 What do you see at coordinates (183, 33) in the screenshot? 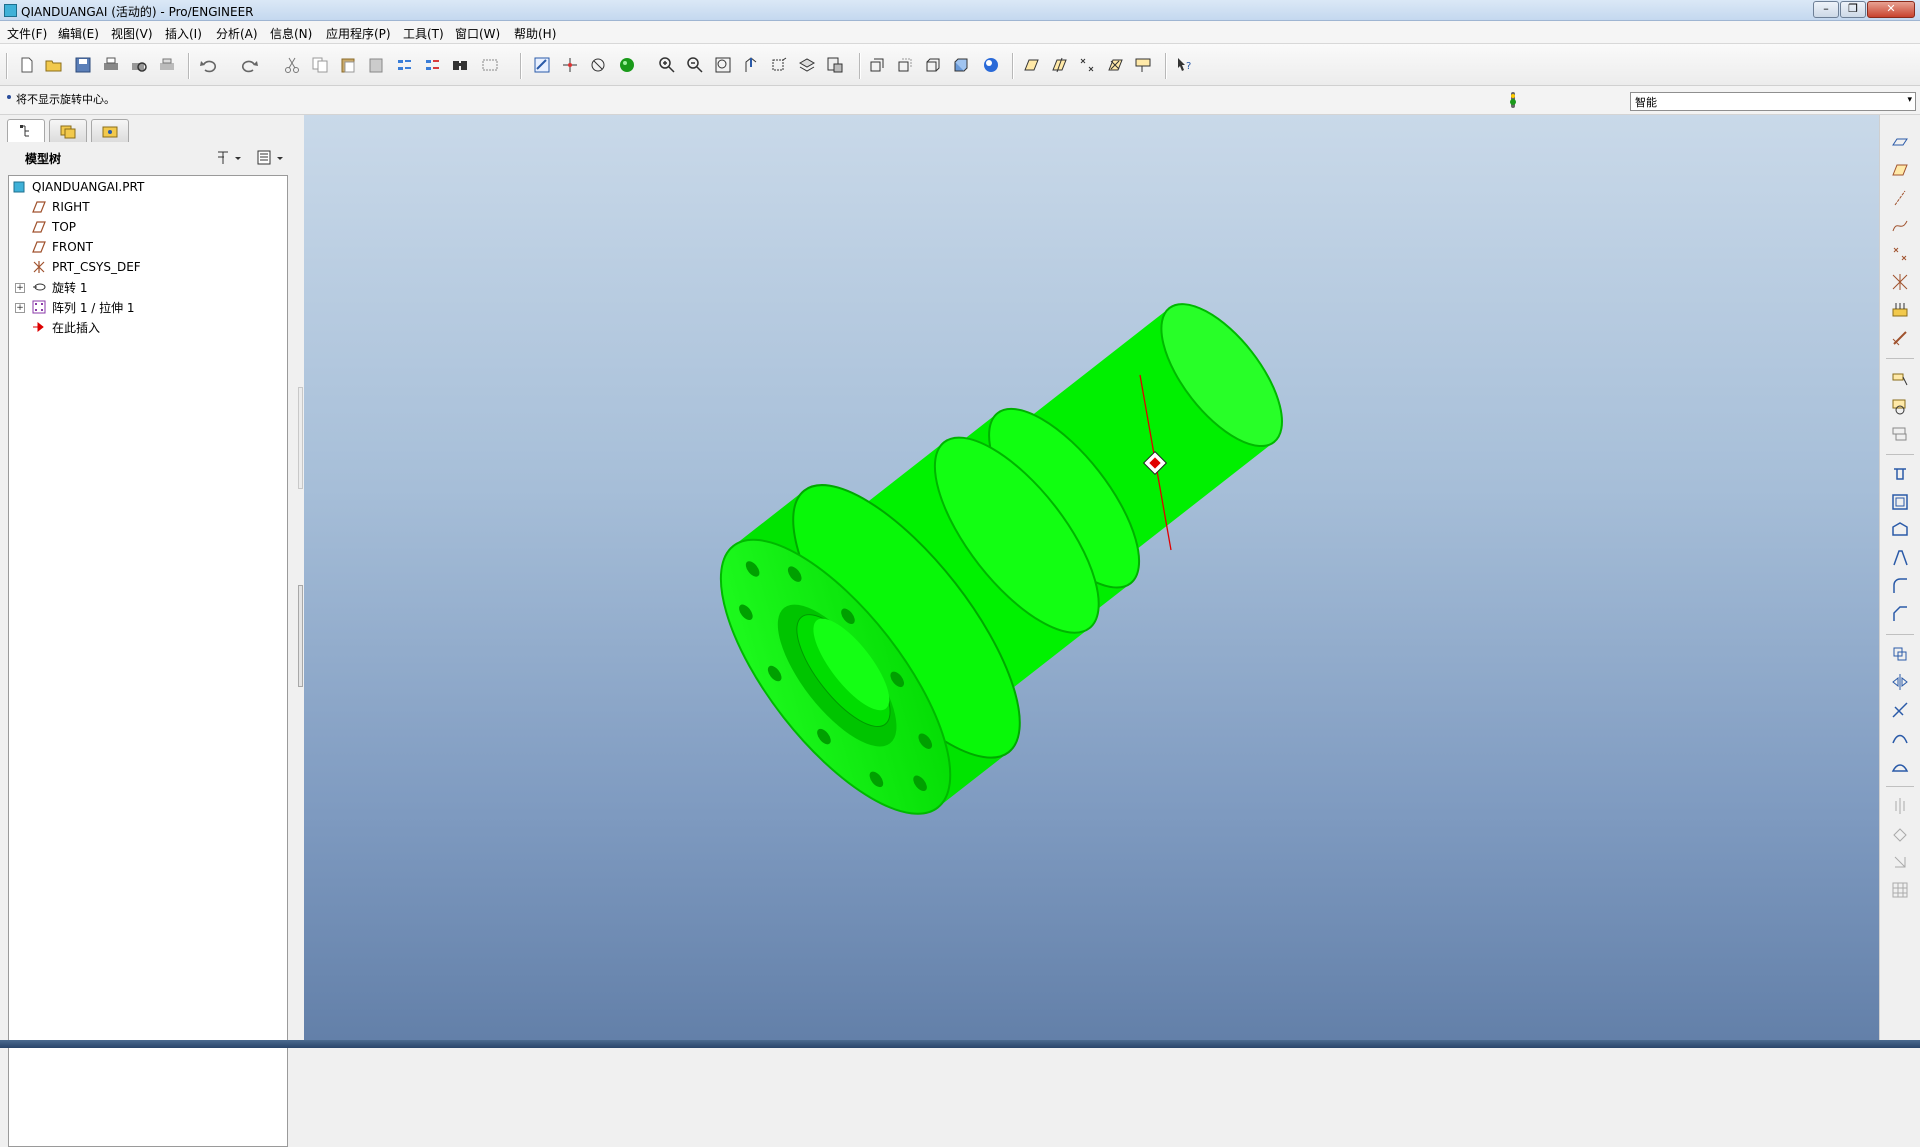
I see `menu-insert: 插入(I)` at bounding box center [183, 33].